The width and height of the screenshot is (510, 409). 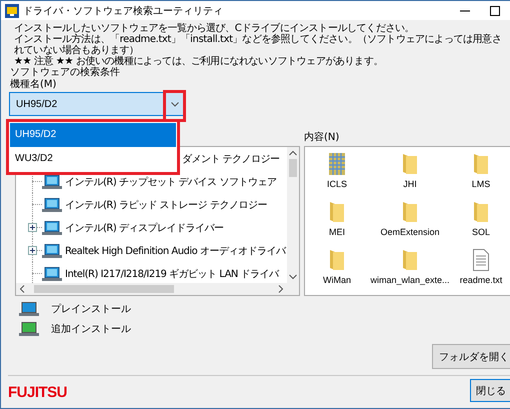 What do you see at coordinates (336, 232) in the screenshot?
I see `file-name: MEI` at bounding box center [336, 232].